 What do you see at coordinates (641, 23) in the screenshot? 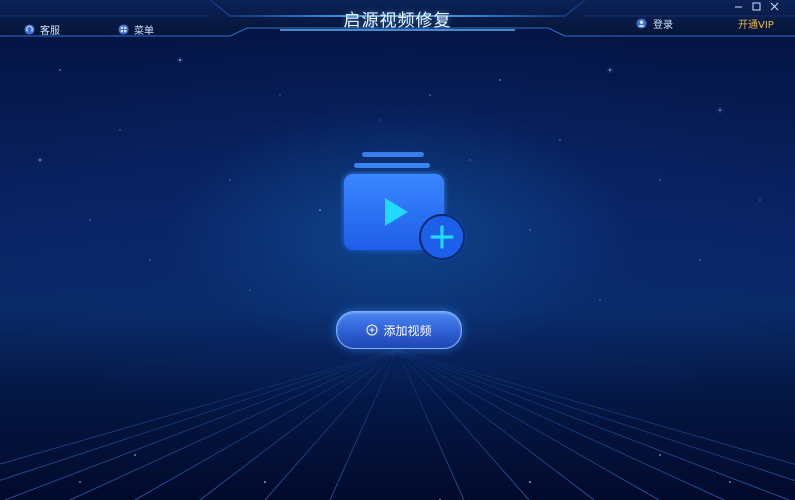
I see `user-icon` at bounding box center [641, 23].